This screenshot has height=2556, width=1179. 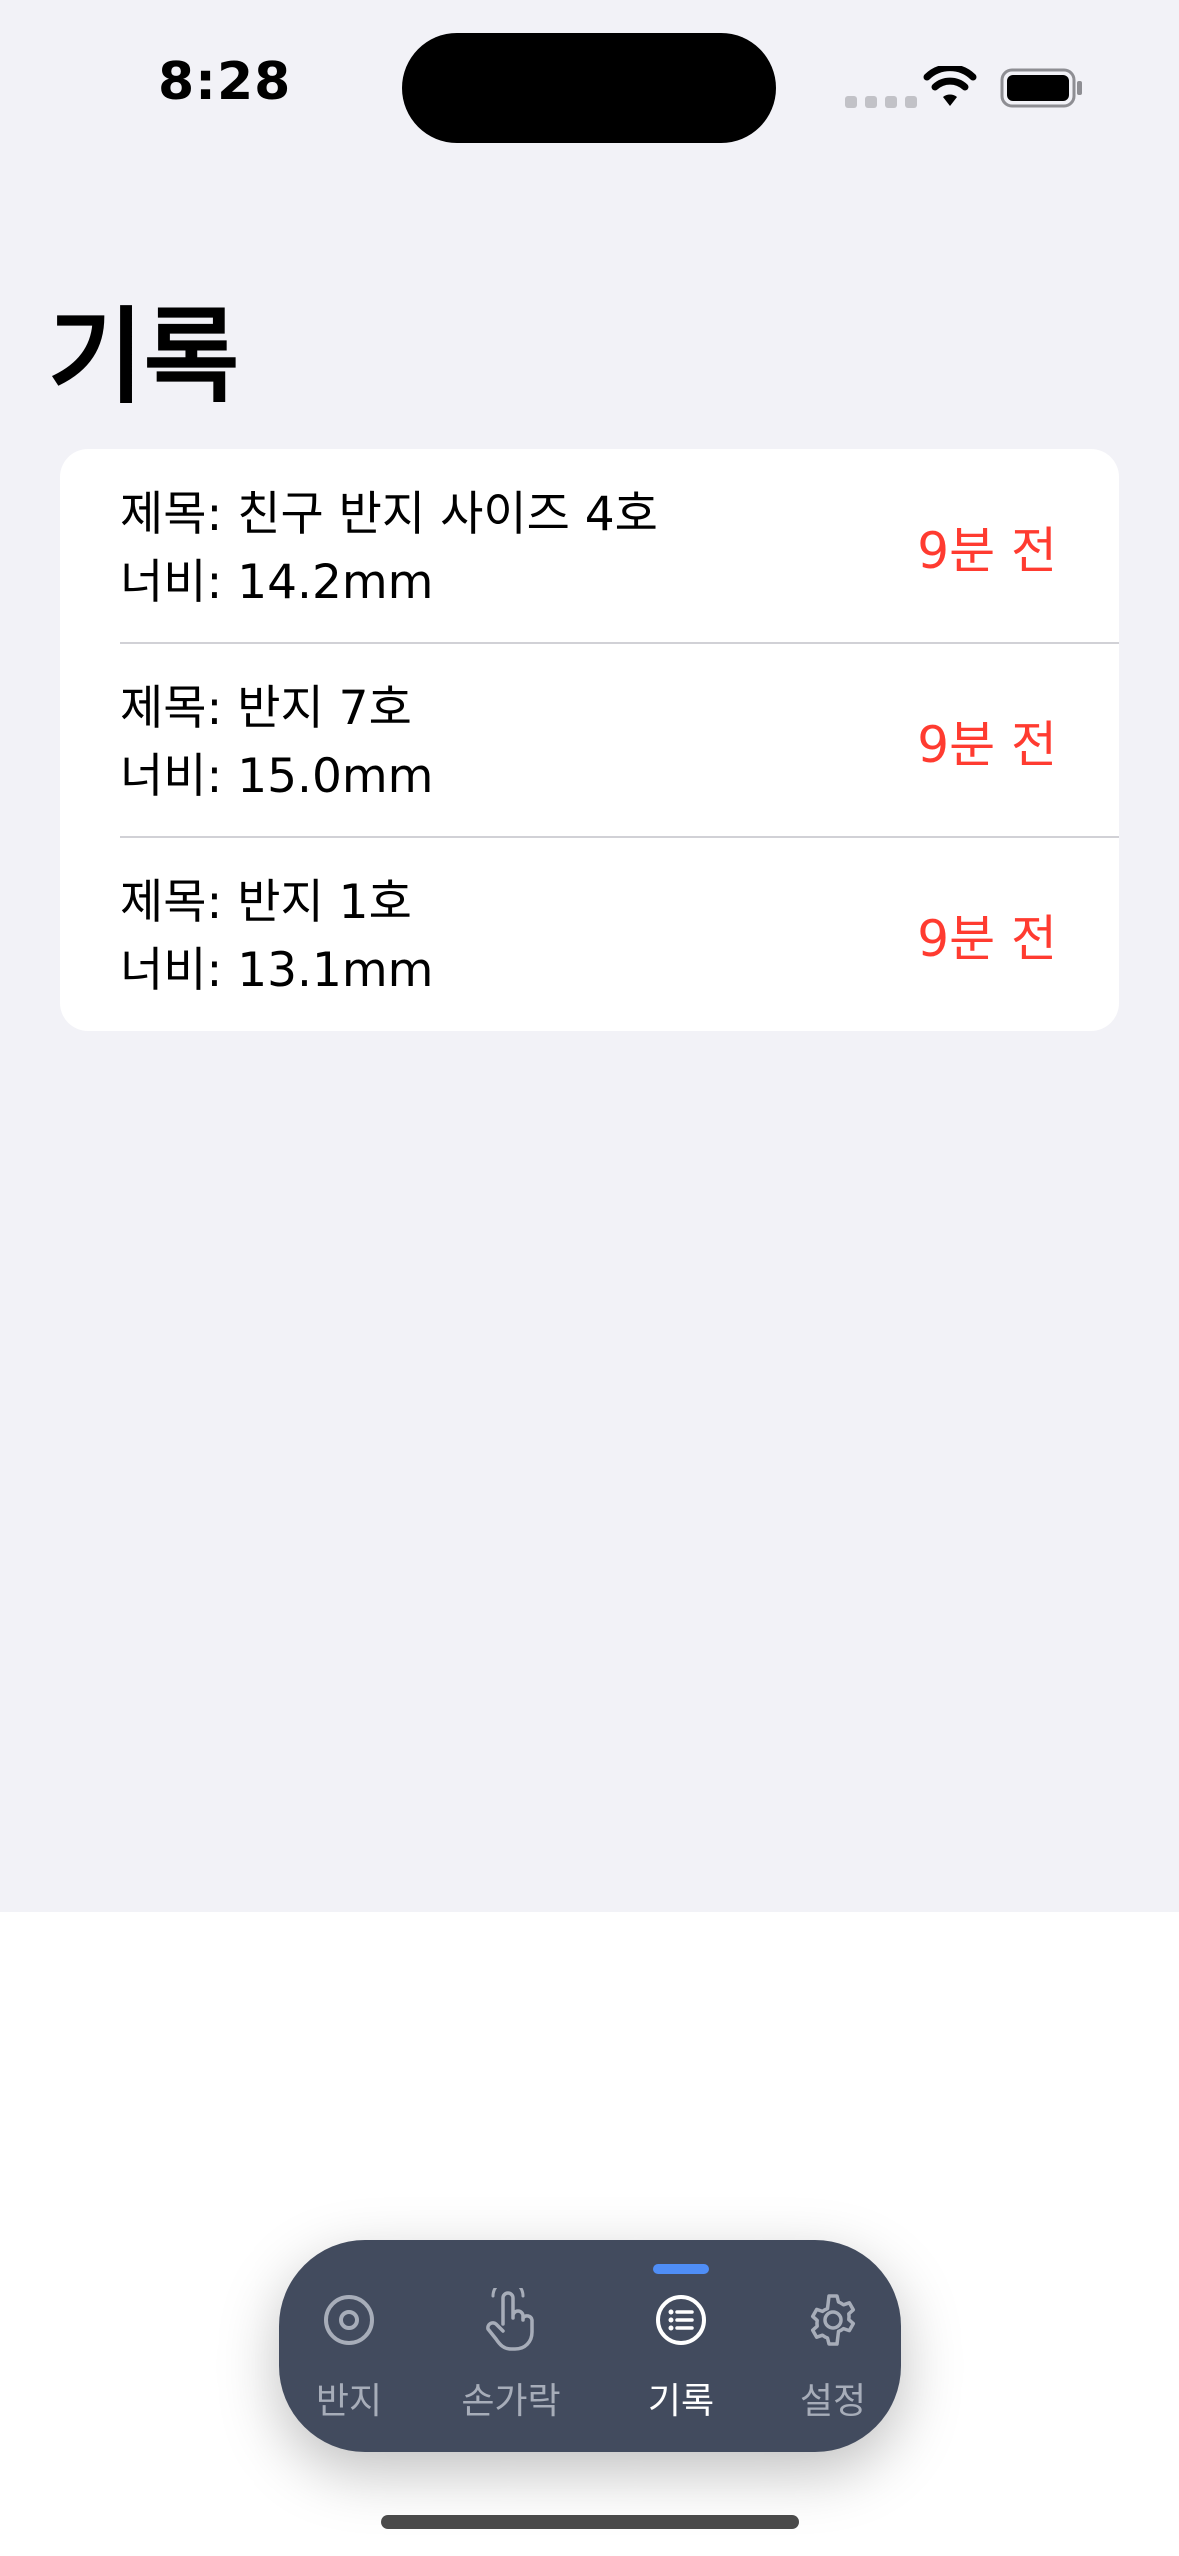 I want to click on record-width: 너비: 14.2mm, so click(x=277, y=582).